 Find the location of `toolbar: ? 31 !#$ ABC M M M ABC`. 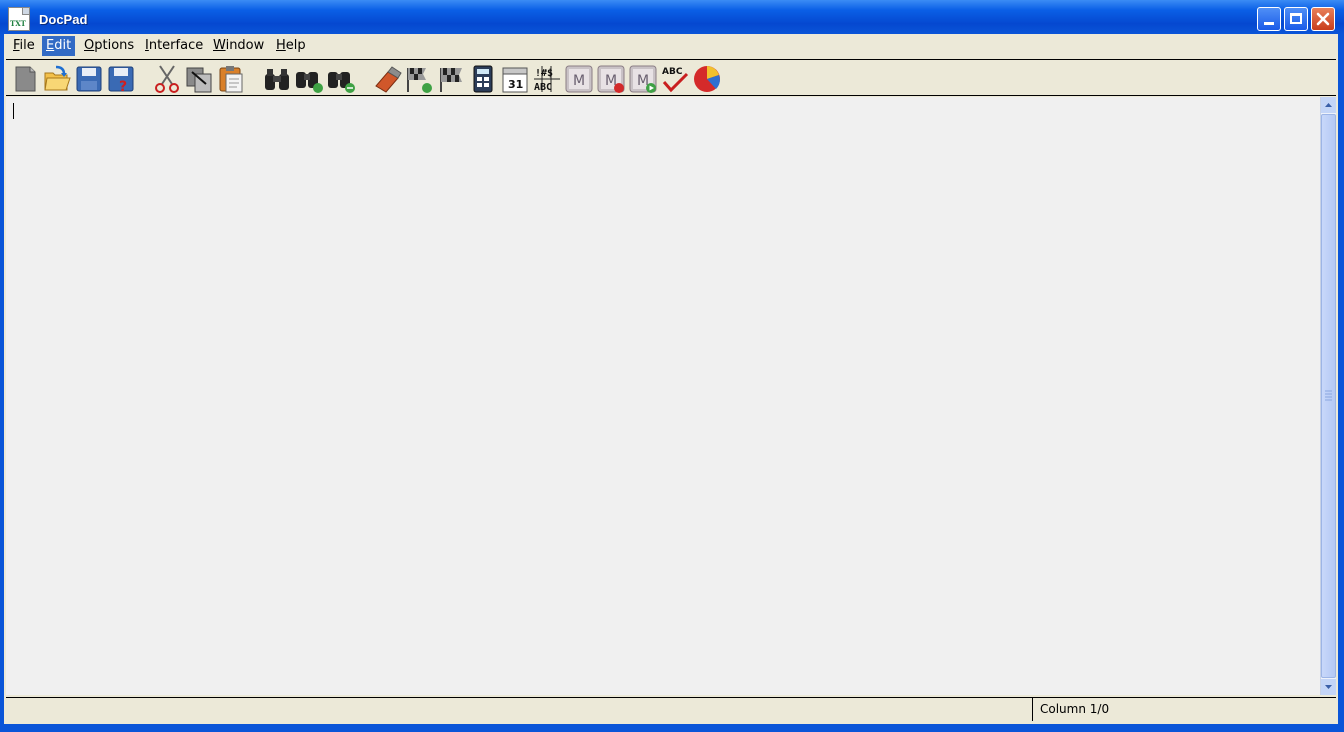

toolbar: ? 31 !#$ ABC M M M ABC is located at coordinates (671, 77).